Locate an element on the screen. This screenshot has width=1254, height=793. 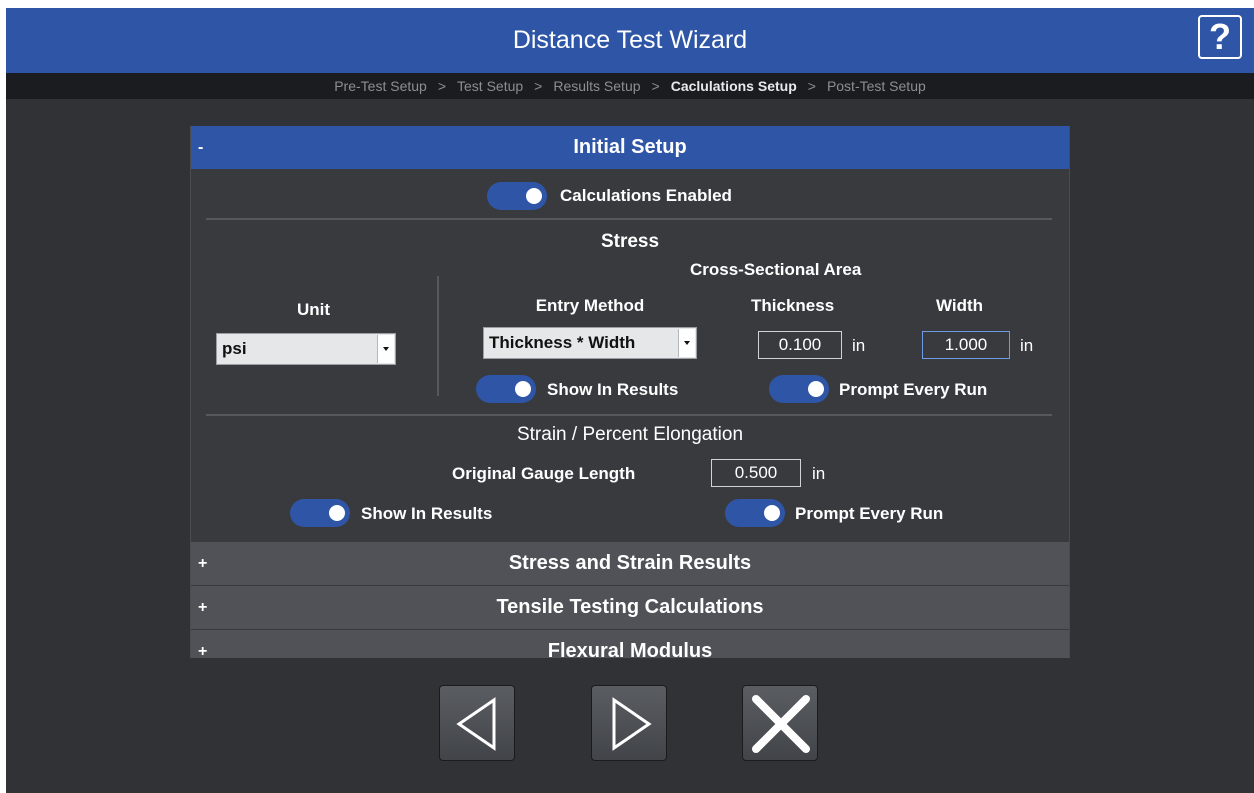
gauge-length-input: 0.500 is located at coordinates (756, 473).